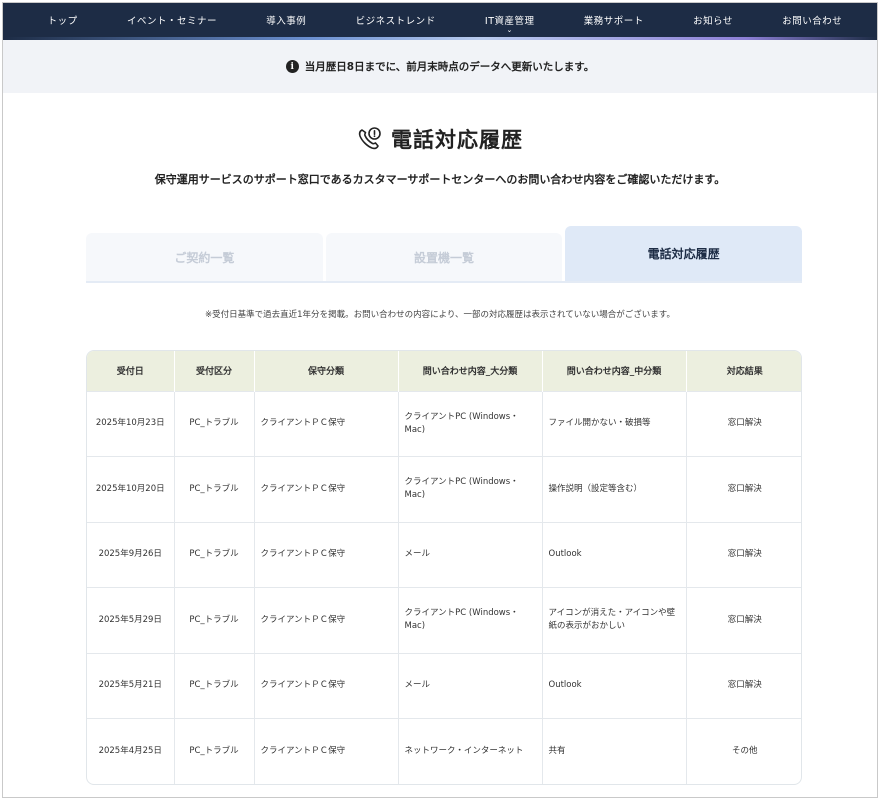 The image size is (880, 800). Describe the element at coordinates (131, 554) in the screenshot. I see `cell-date: 2025年9月26日` at that location.